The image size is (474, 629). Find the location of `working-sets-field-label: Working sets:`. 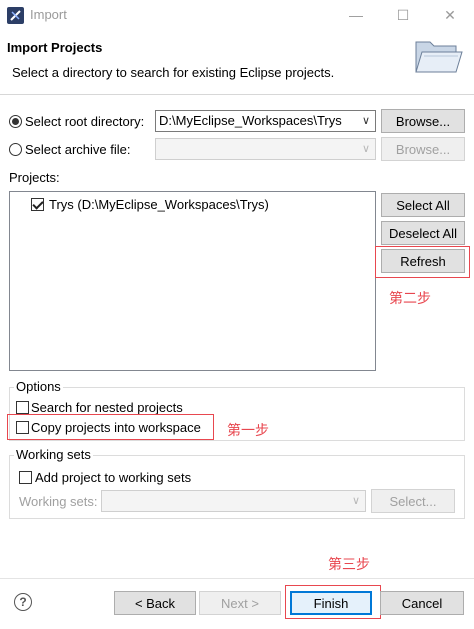

working-sets-field-label: Working sets: is located at coordinates (58, 501).